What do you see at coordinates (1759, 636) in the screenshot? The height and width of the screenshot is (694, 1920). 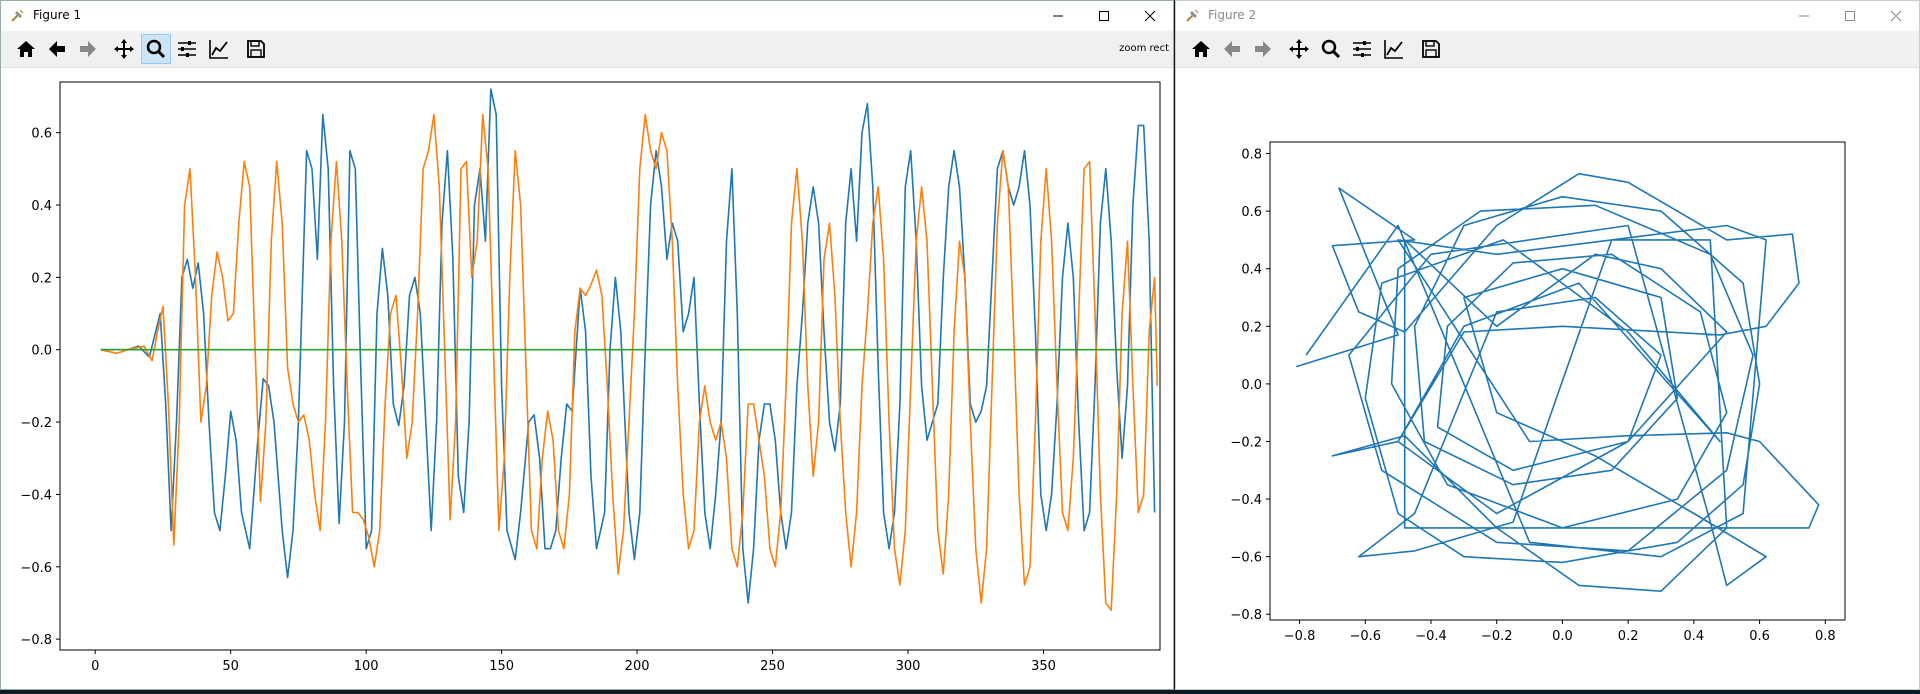 I see `x-tick-label: 0.6` at bounding box center [1759, 636].